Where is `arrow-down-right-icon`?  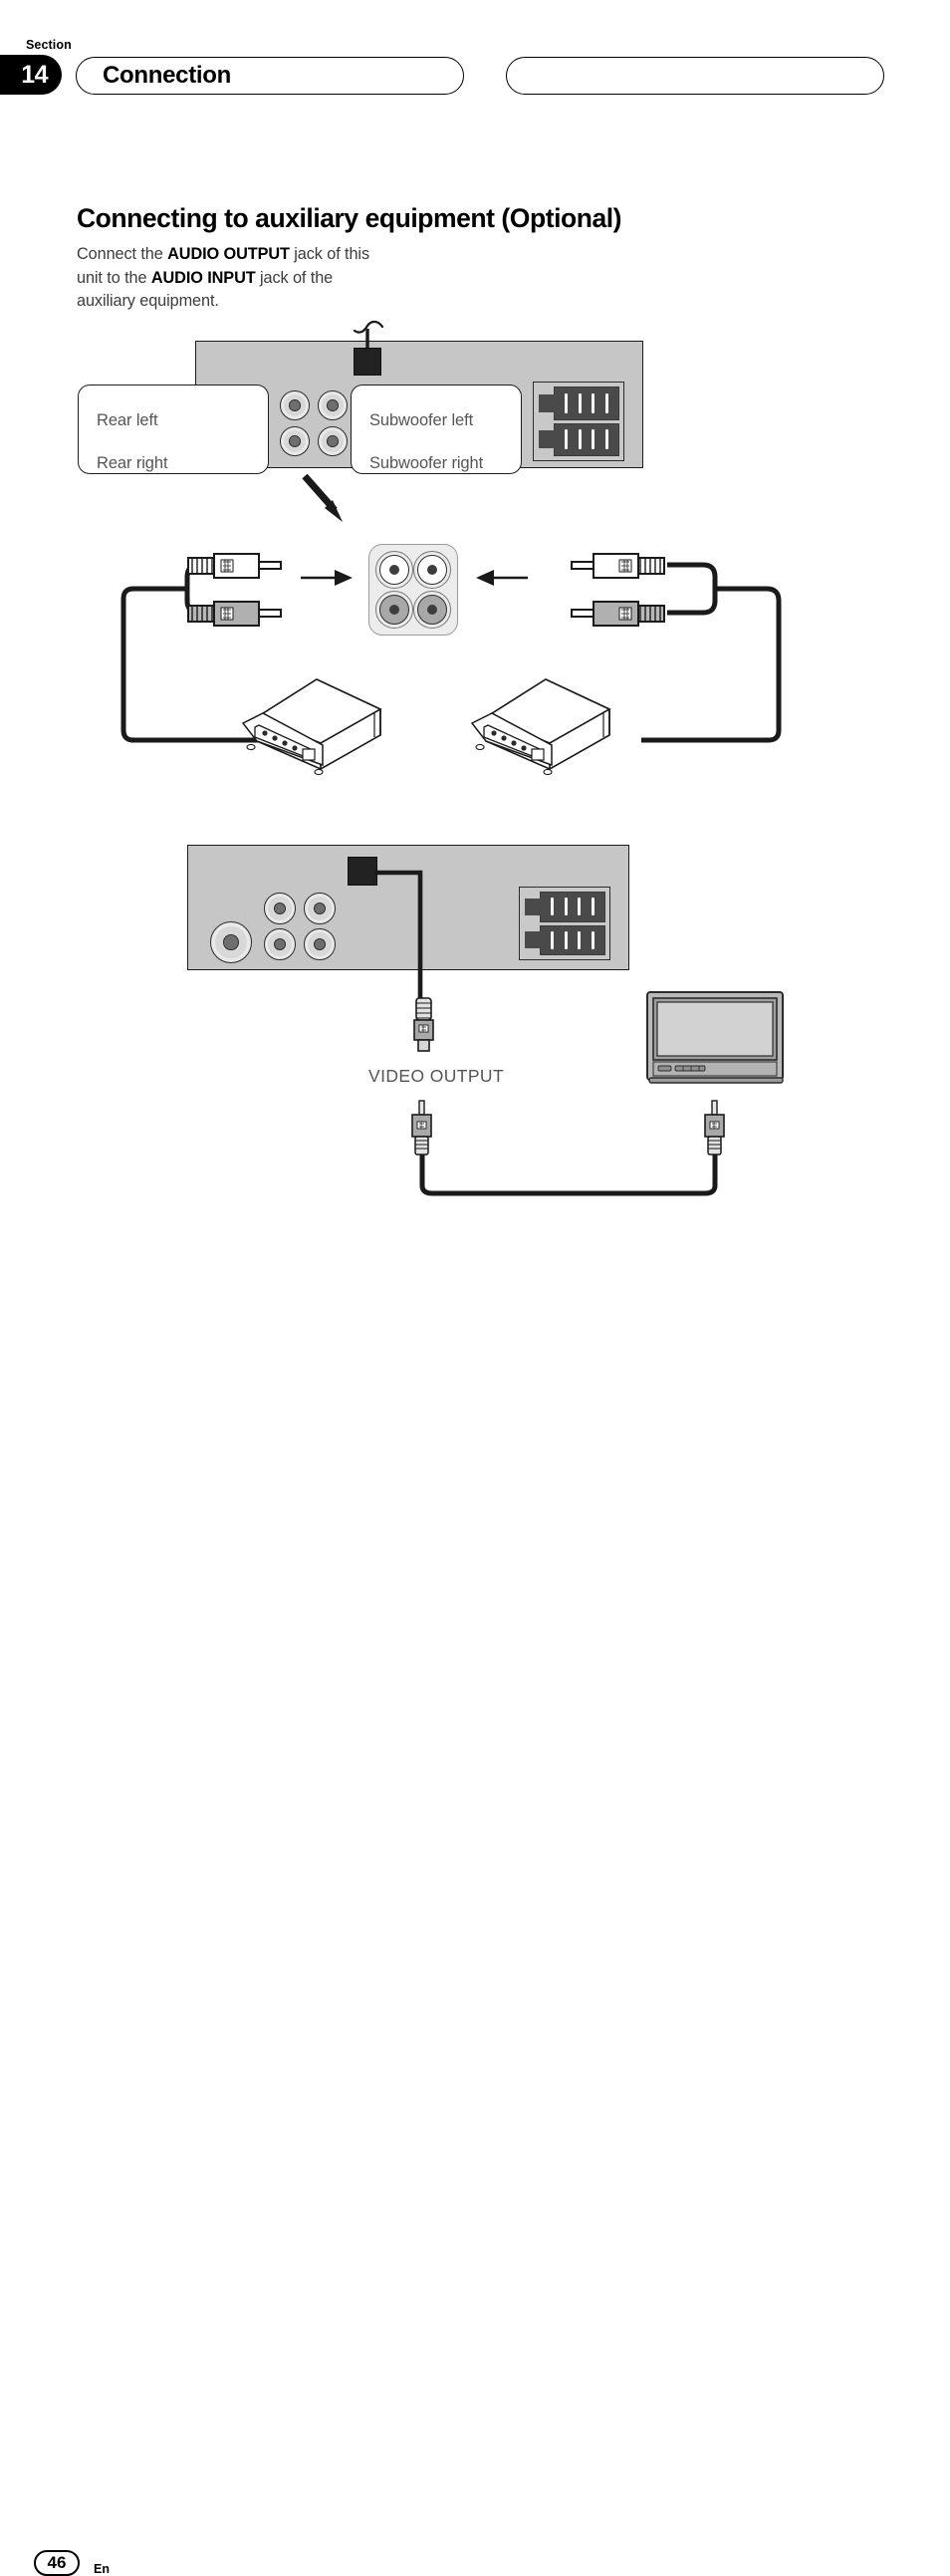 arrow-down-right-icon is located at coordinates (322, 497).